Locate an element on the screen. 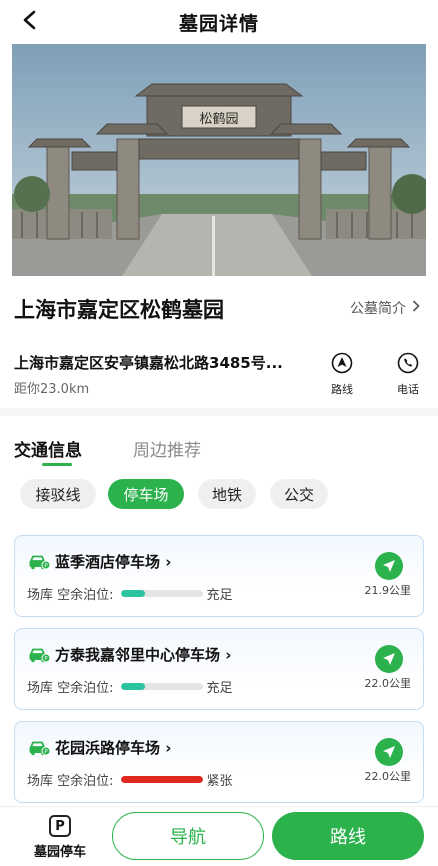 The height and width of the screenshot is (866, 438). tab-traffic-info: 交通信息 is located at coordinates (48, 451).